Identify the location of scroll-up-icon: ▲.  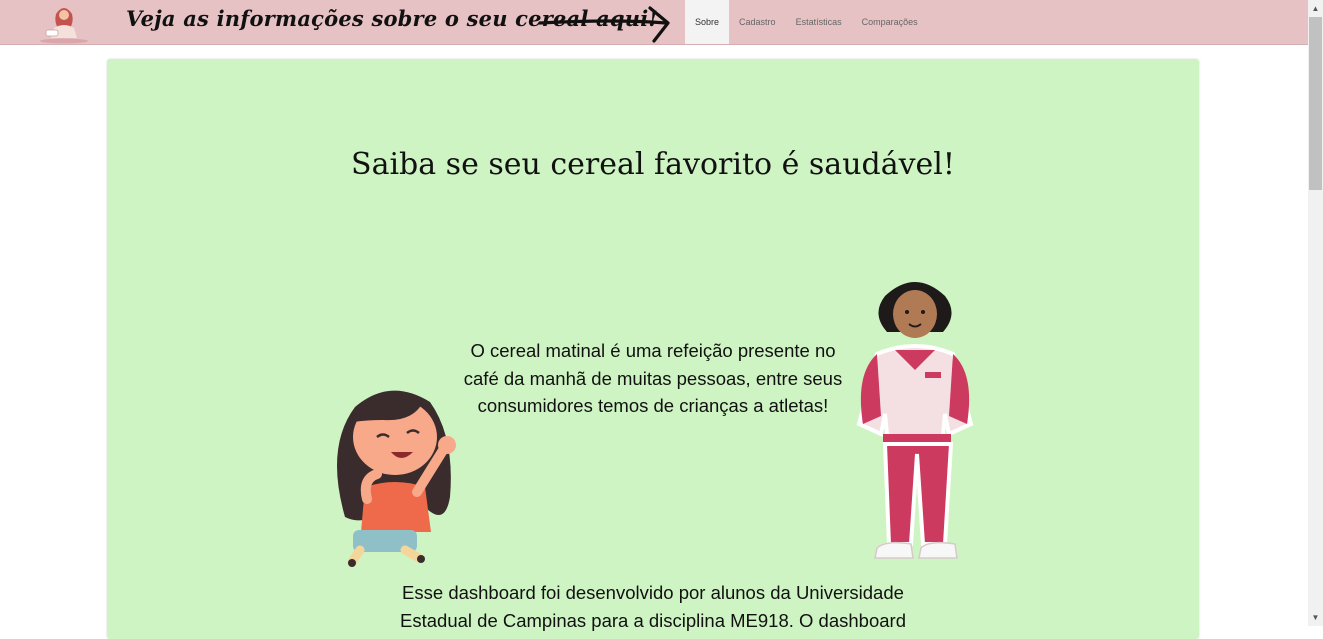
(1315, 8).